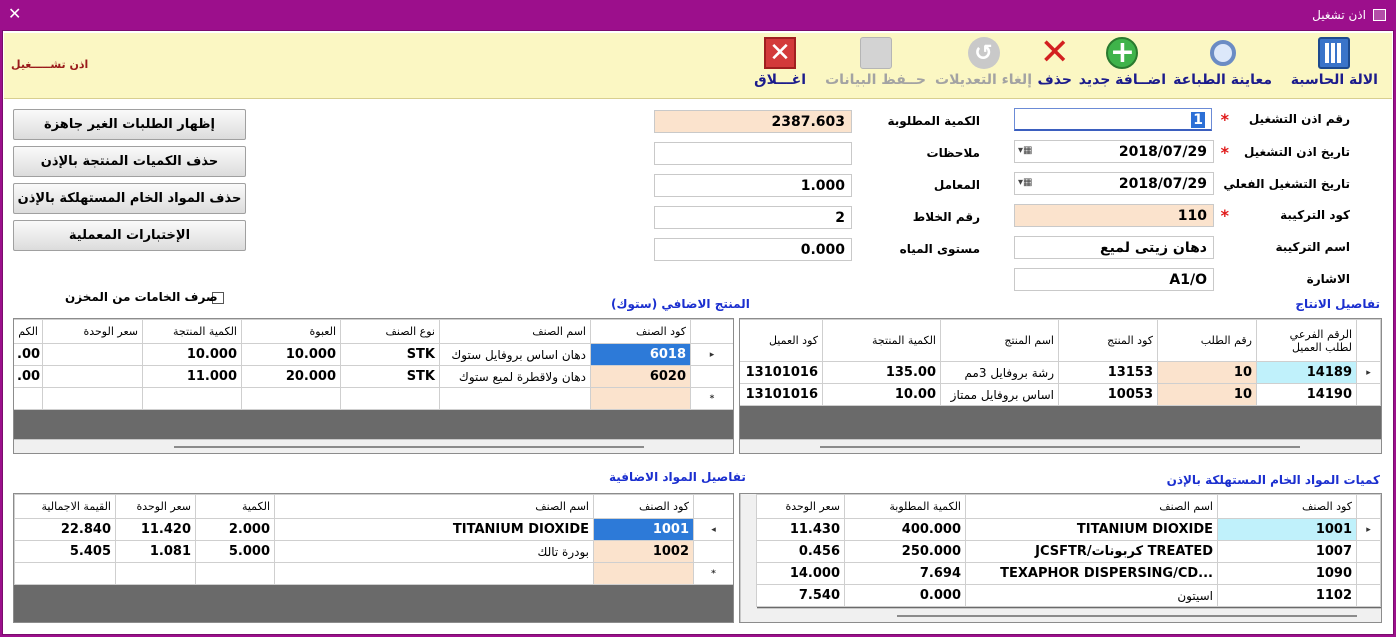 This screenshot has height=637, width=1396. Describe the element at coordinates (905, 573) in the screenshot. I see `cell: 7.694` at that location.